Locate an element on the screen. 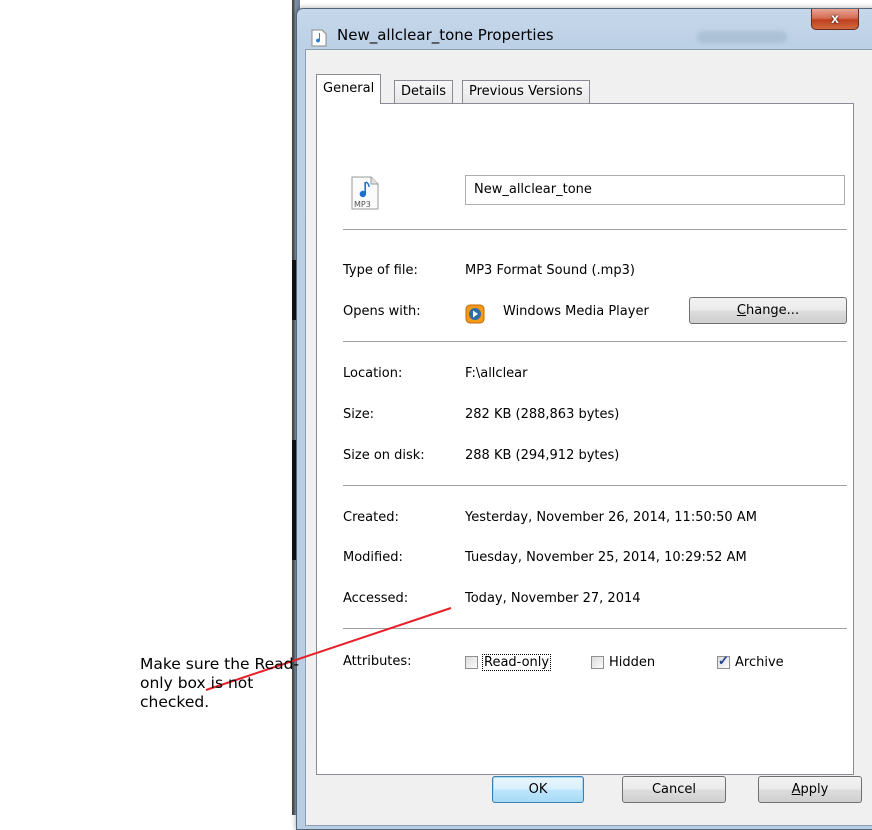 This screenshot has height=830, width=872. mp3-icon-label: MP3 is located at coordinates (362, 204).